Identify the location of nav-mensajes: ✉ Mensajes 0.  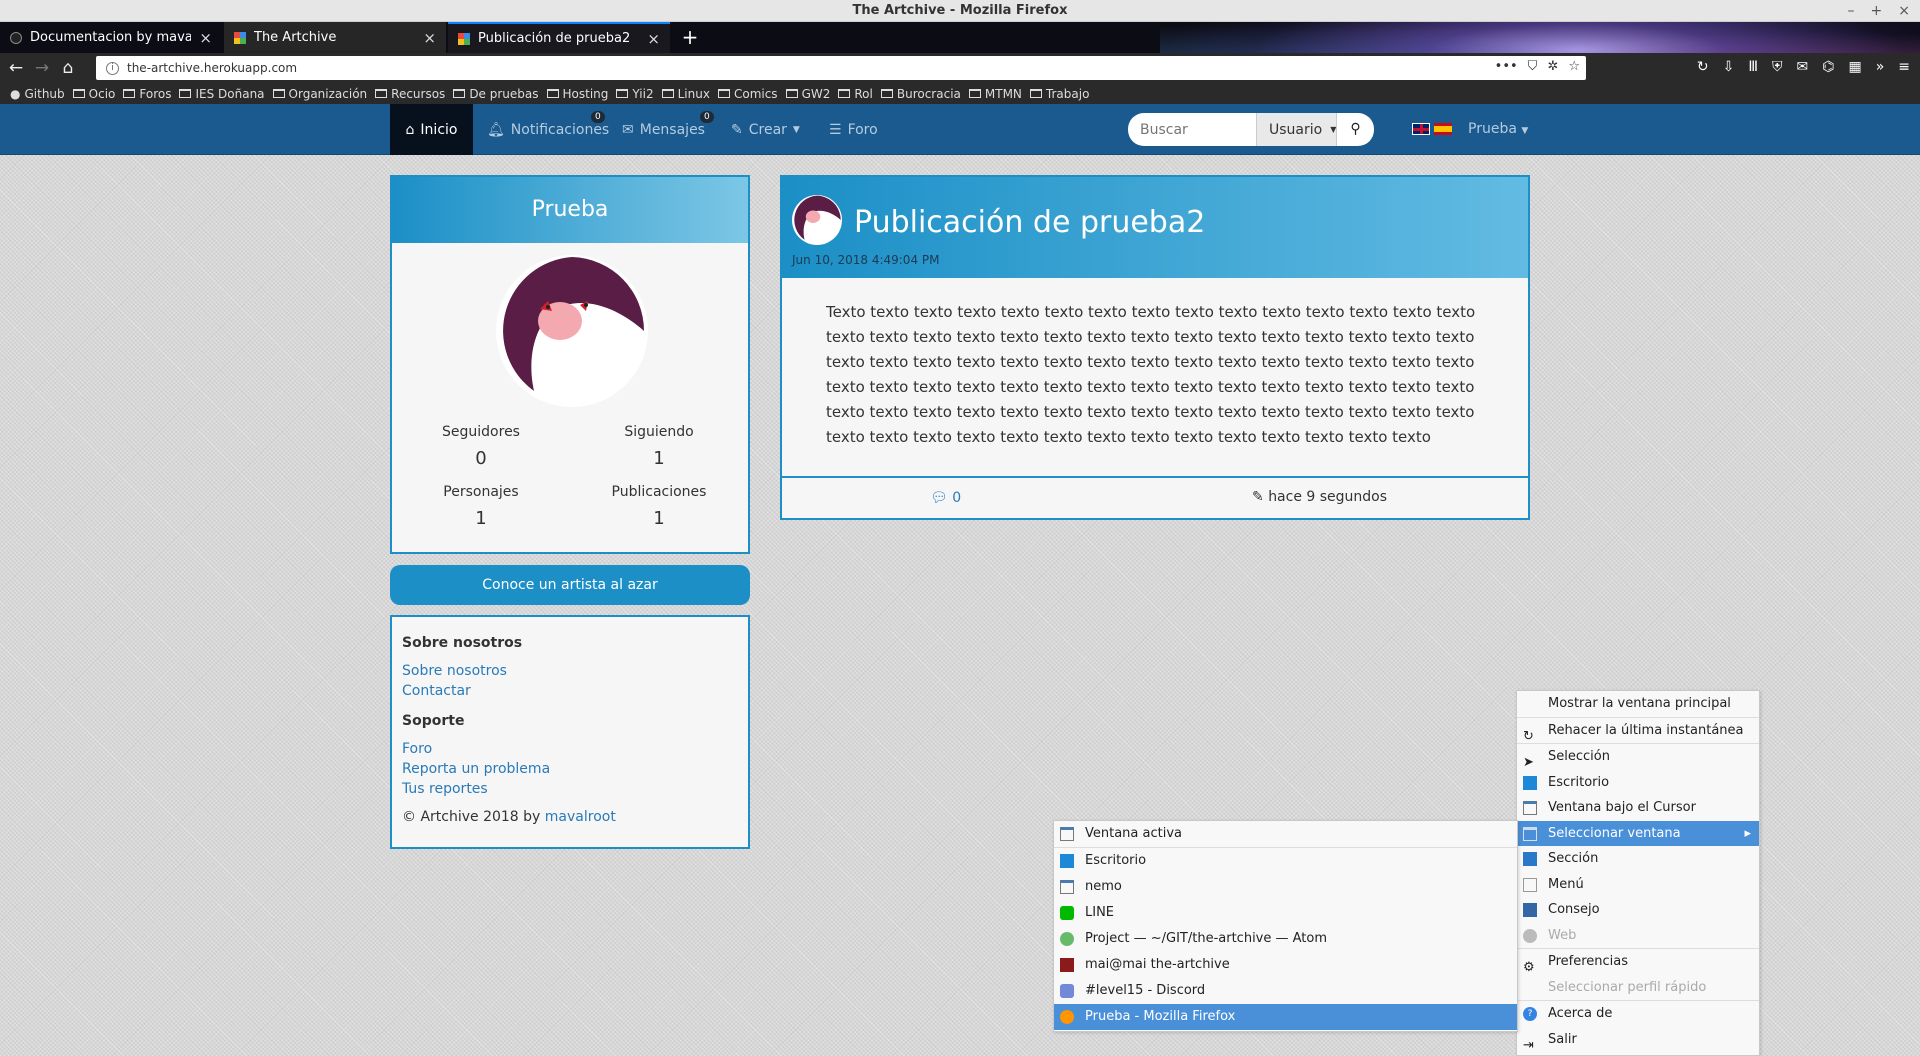
(668, 129).